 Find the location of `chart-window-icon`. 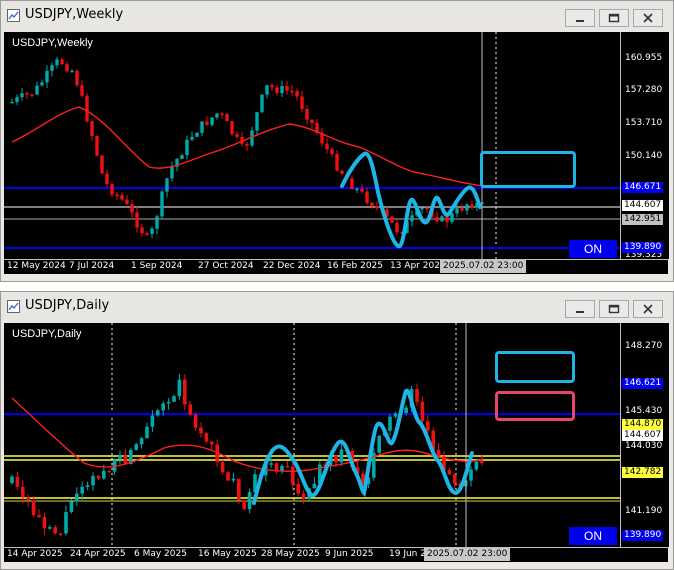

chart-window-icon is located at coordinates (13, 306).